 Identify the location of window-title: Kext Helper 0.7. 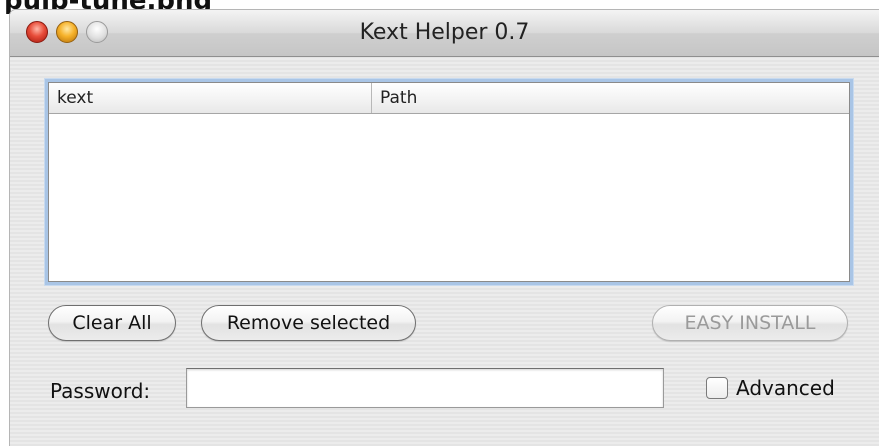
(444, 32).